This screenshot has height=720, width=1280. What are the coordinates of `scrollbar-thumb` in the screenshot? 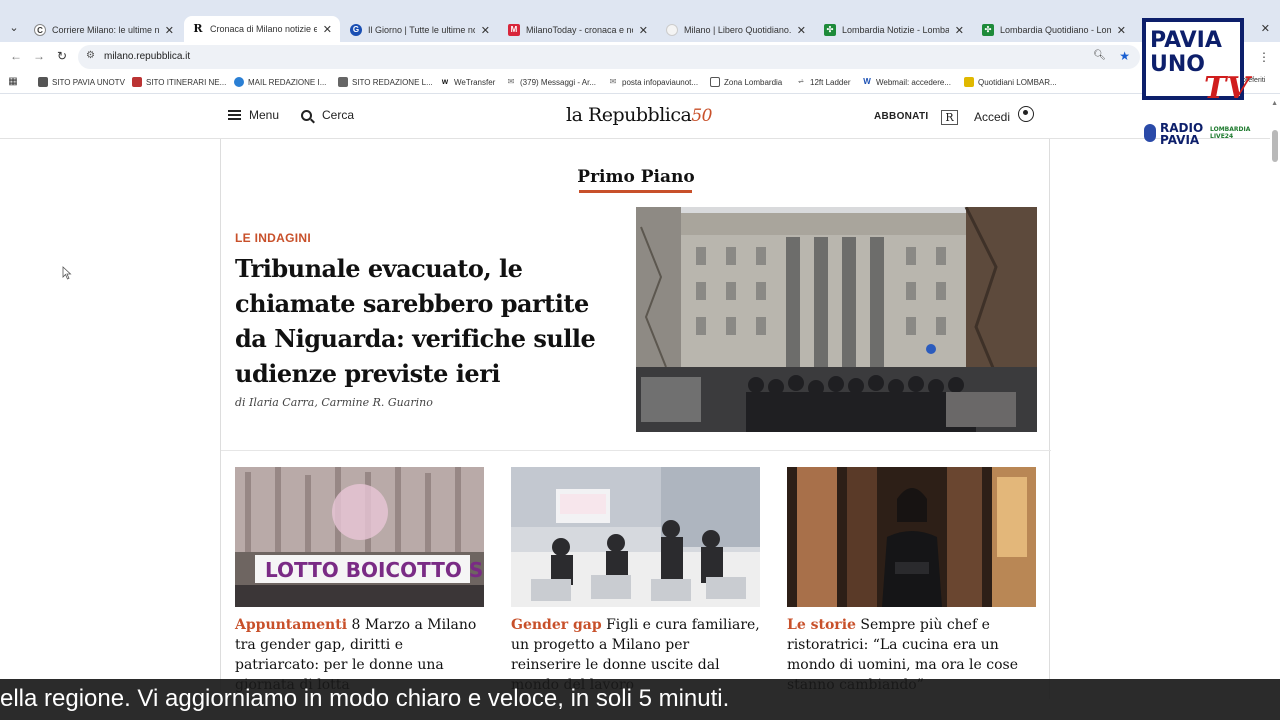 It's located at (1275, 146).